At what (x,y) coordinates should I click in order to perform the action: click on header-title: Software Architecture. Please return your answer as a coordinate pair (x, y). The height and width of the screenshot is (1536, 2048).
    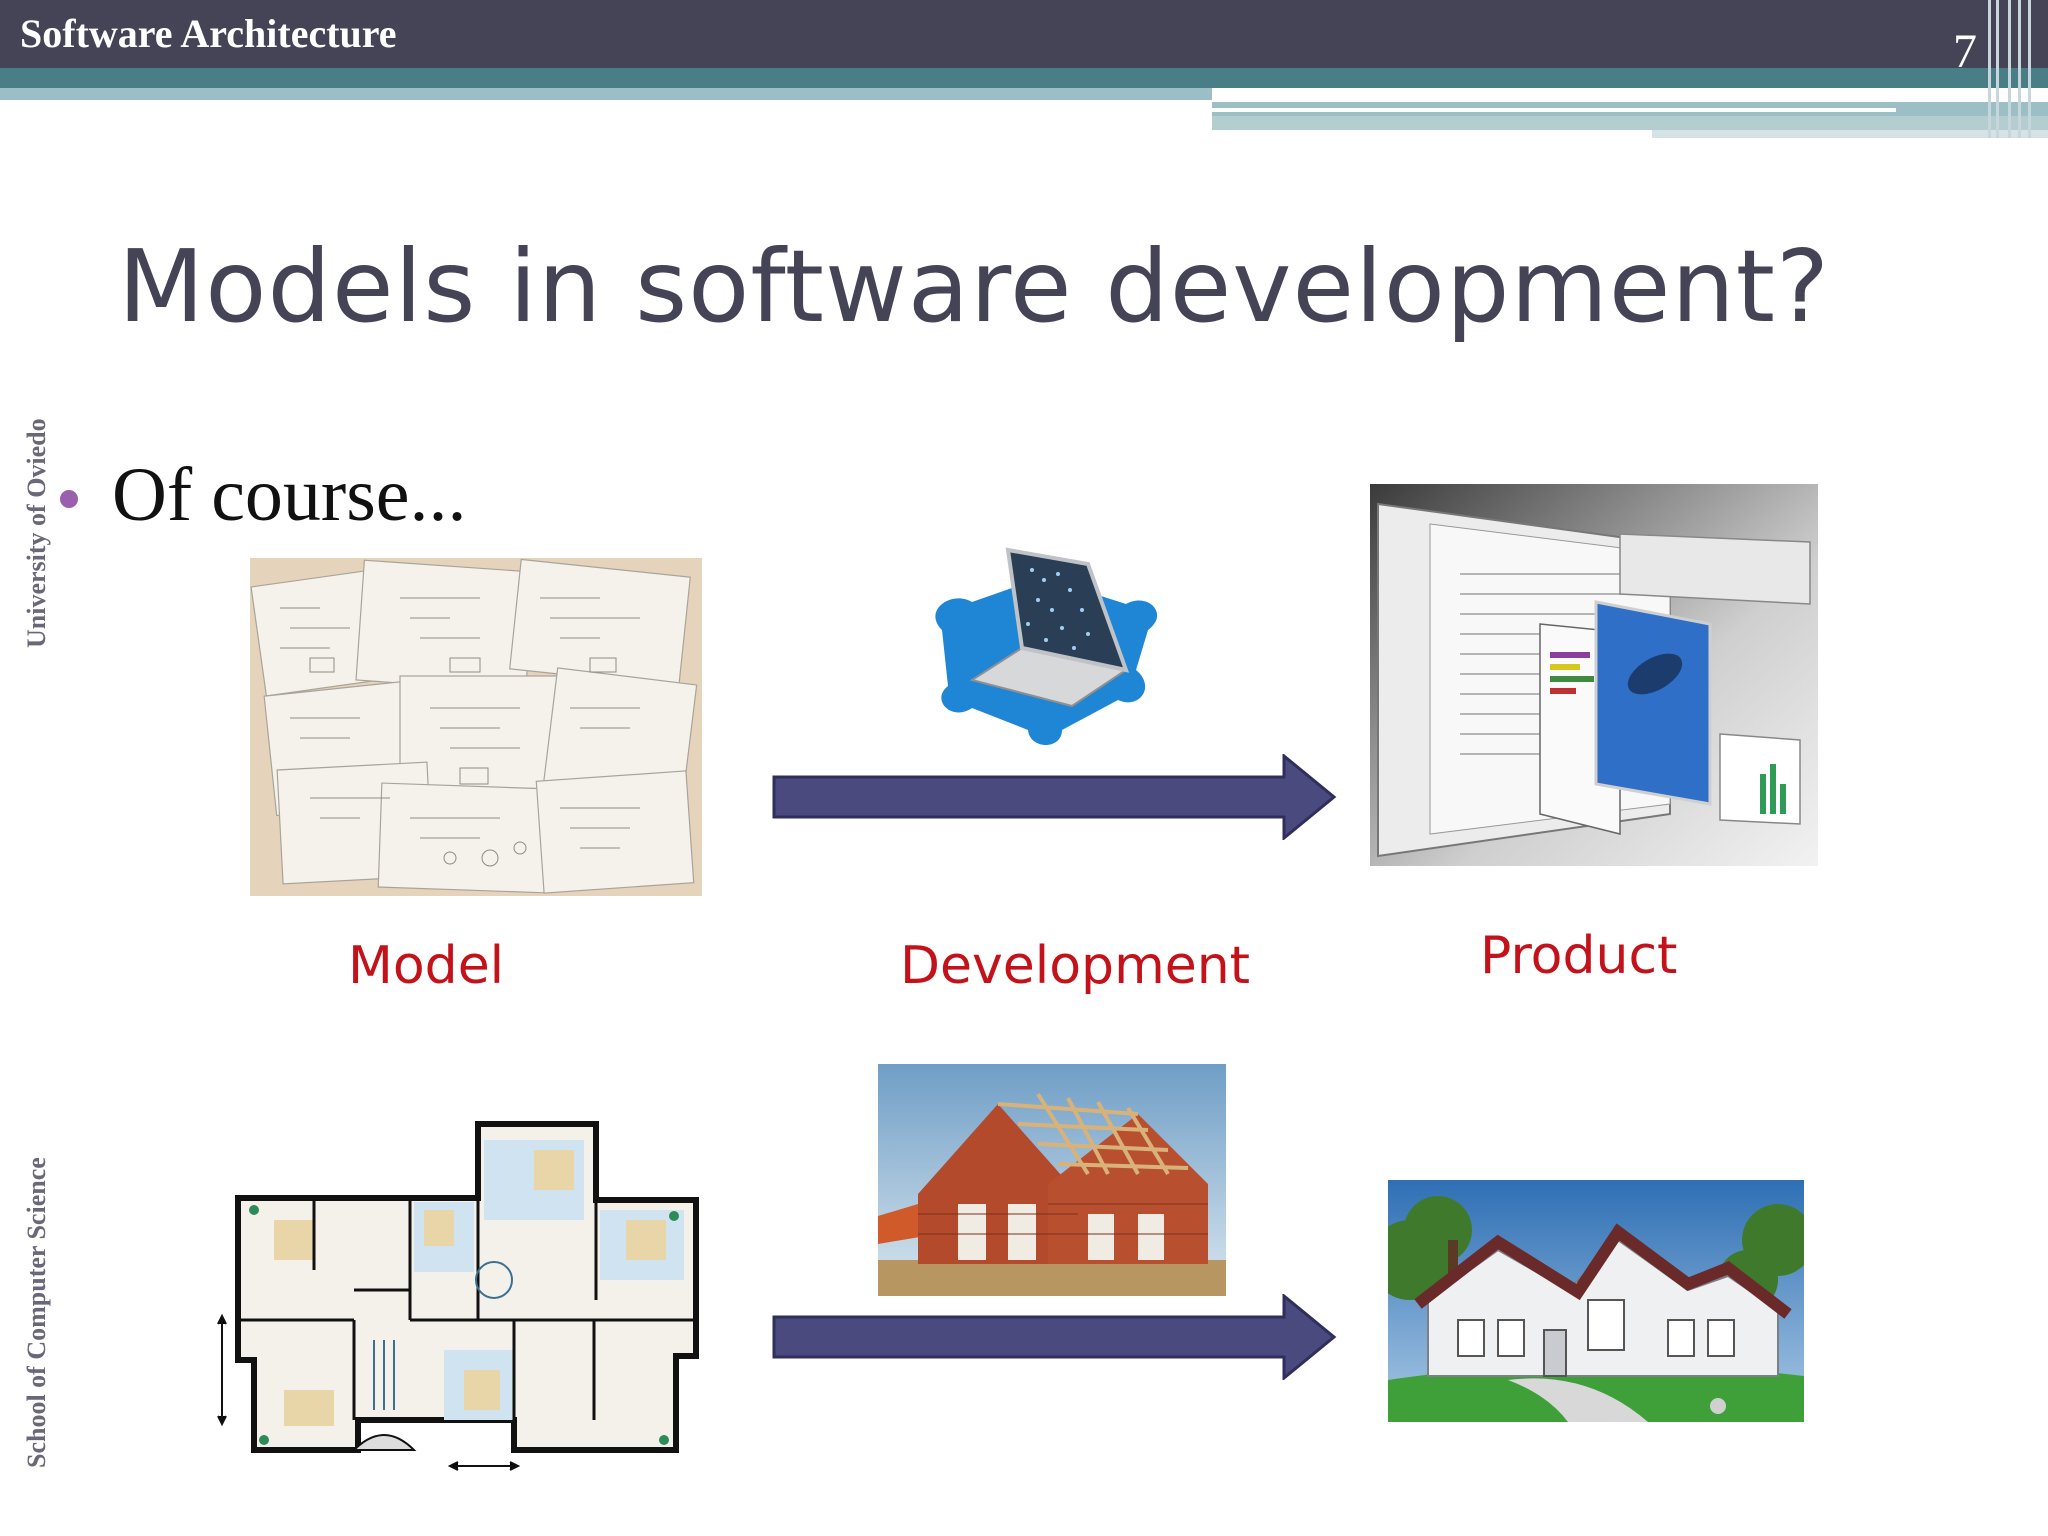
    Looking at the image, I should click on (208, 33).